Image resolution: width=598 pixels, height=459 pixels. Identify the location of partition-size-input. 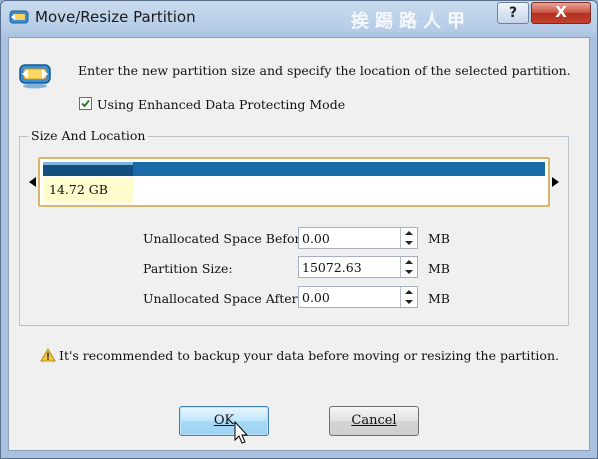
(353, 267).